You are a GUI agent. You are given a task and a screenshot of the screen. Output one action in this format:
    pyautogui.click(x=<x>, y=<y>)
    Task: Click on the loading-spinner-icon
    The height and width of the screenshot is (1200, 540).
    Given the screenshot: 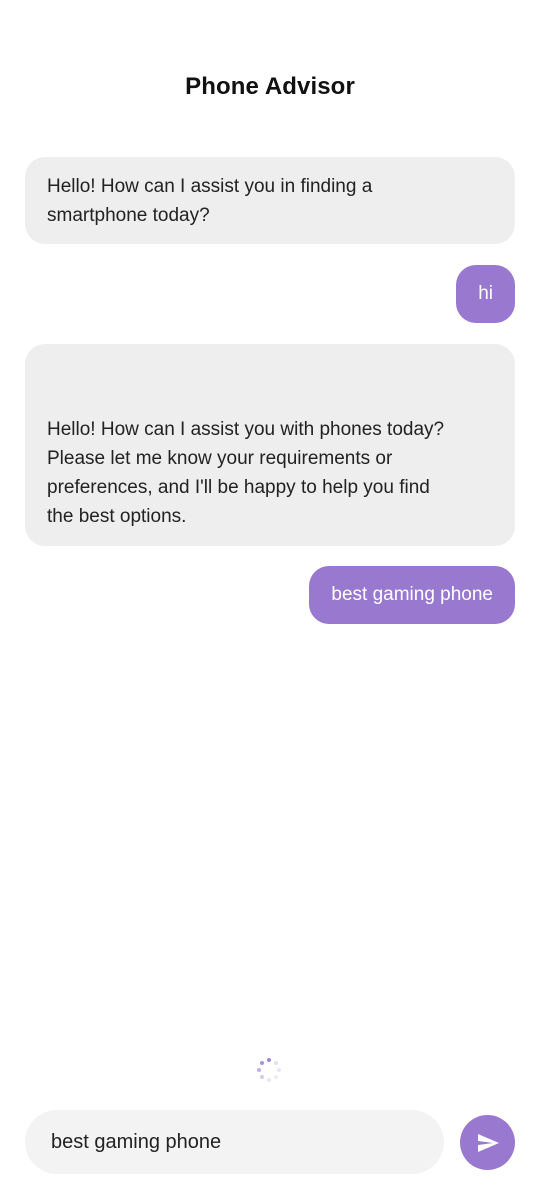 What is the action you would take?
    pyautogui.click(x=269, y=1070)
    